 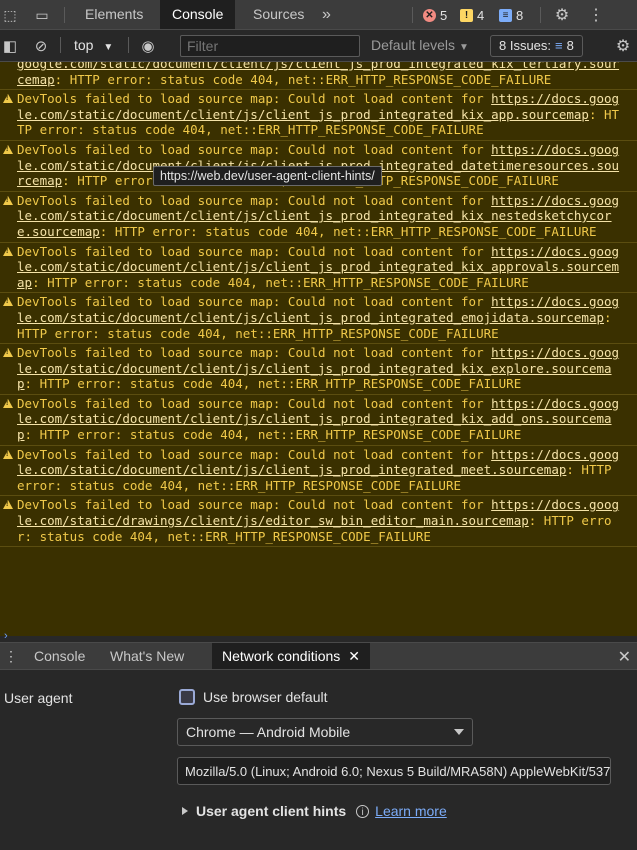 What do you see at coordinates (278, 14) in the screenshot?
I see `tab-sources: Sources` at bounding box center [278, 14].